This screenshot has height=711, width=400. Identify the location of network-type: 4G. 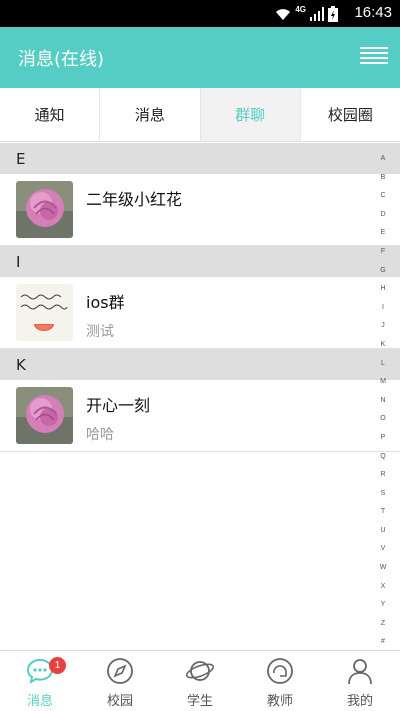
(300, 9).